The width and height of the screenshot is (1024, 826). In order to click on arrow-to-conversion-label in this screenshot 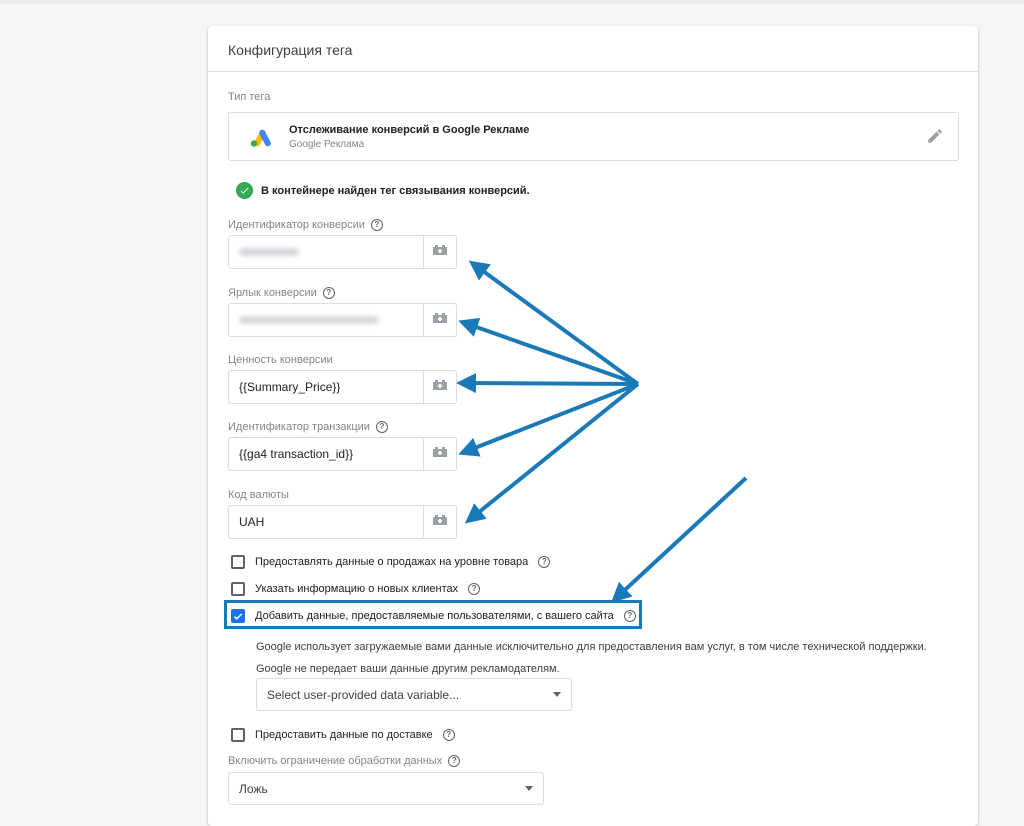, I will do `click(548, 351)`.